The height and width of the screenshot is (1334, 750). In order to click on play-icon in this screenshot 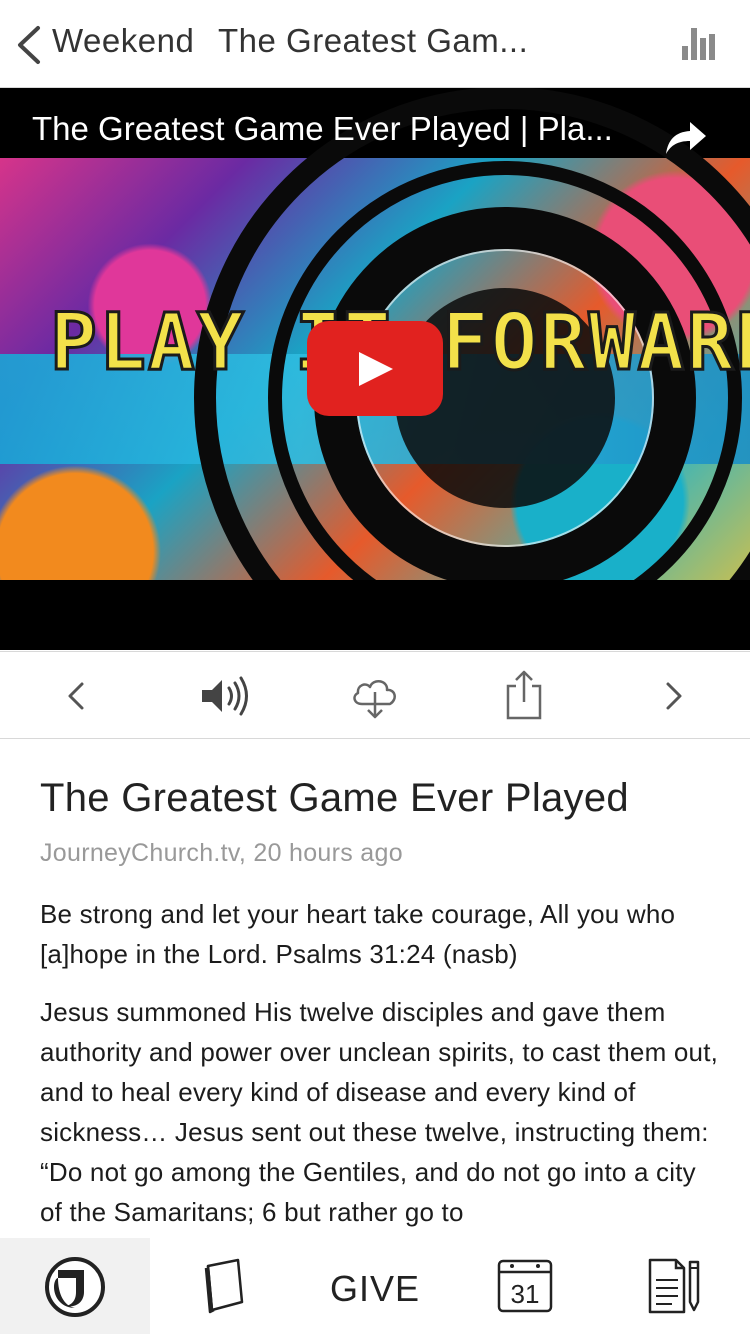, I will do `click(376, 369)`.